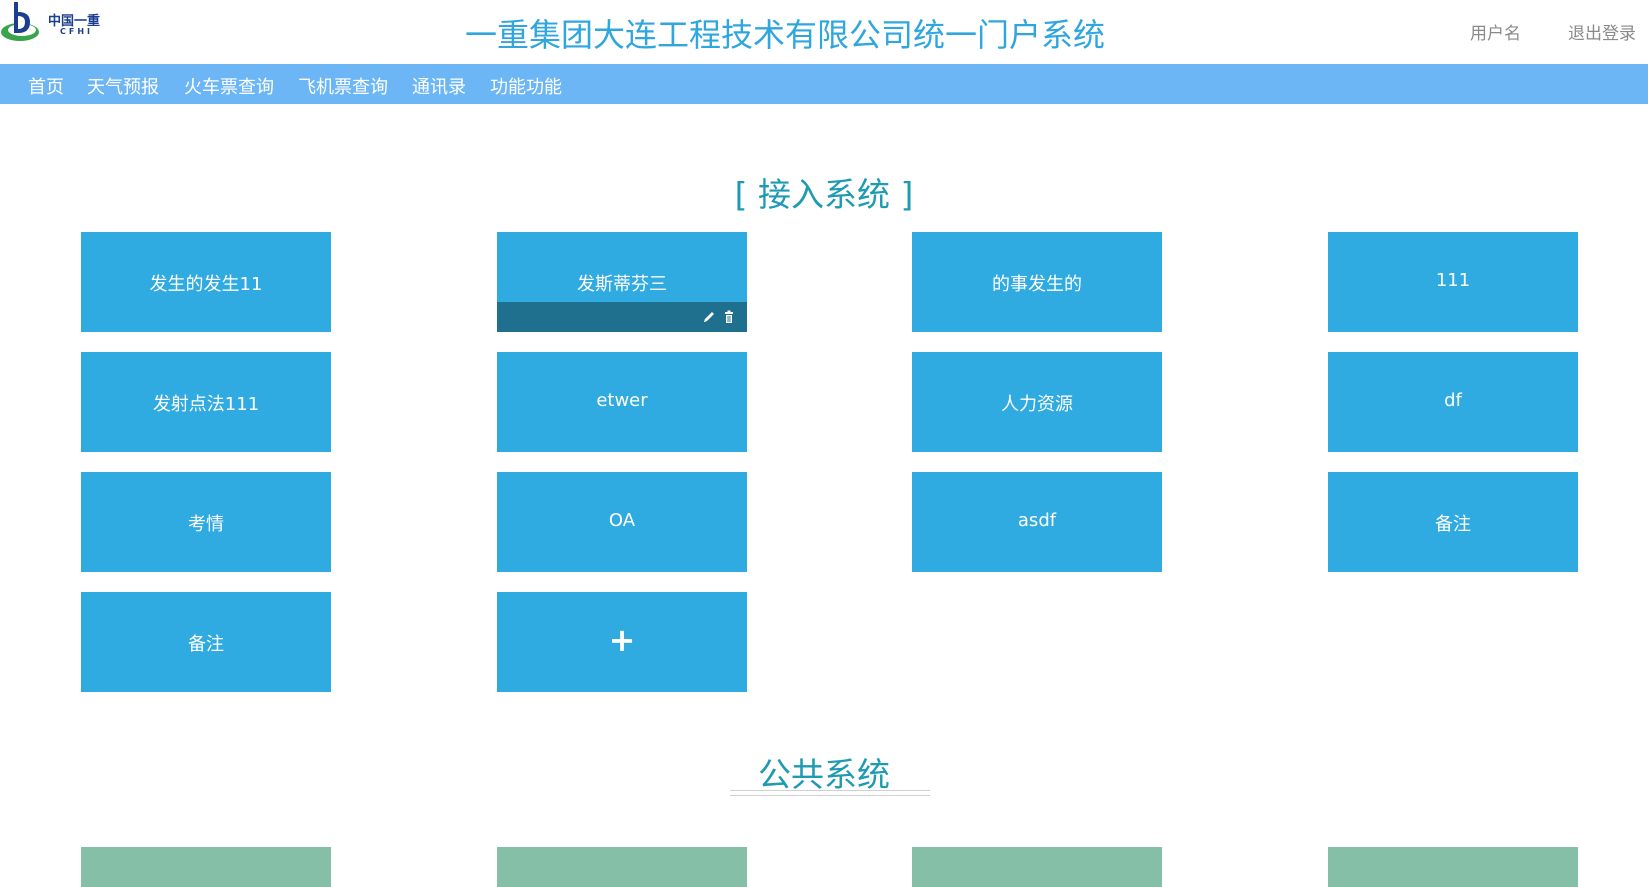  I want to click on nav-item-flight: 飞机票查询, so click(343, 86).